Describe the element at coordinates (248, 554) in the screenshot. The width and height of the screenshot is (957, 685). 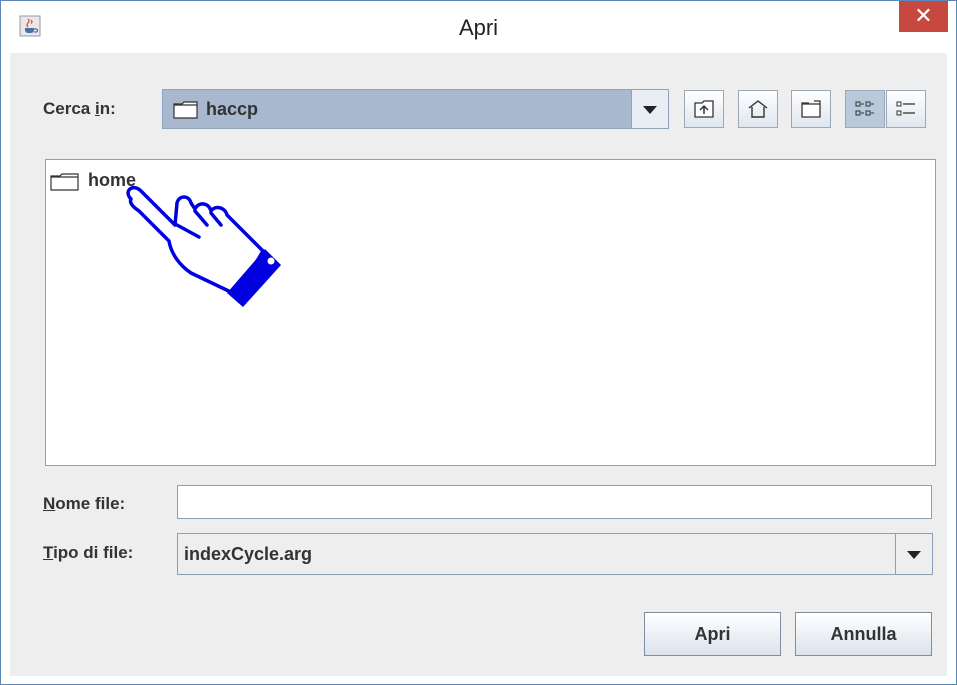
I see `file-type-value: indexCycle.arg` at that location.